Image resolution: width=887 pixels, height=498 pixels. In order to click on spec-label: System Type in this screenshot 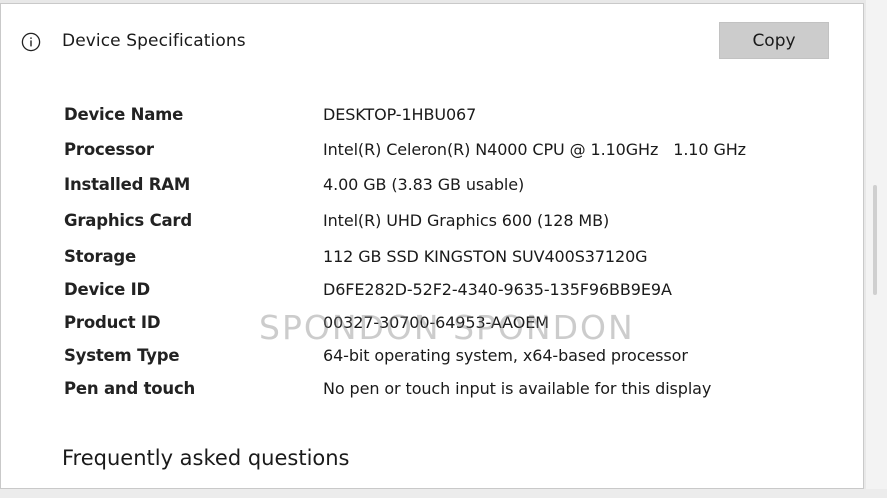, I will do `click(122, 355)`.